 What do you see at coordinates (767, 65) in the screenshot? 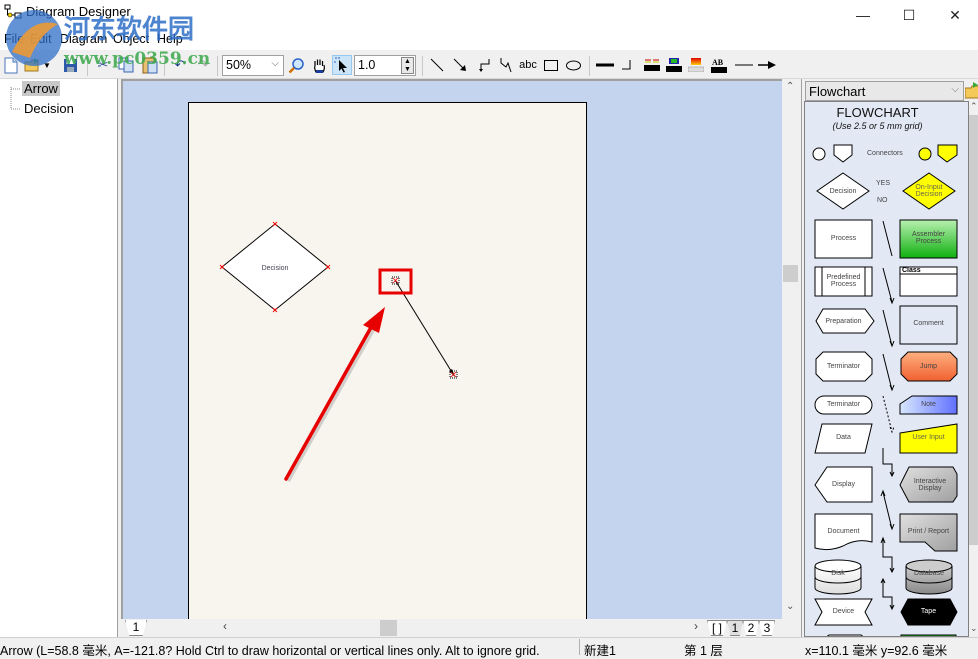
I see `line-end-arrow-button` at bounding box center [767, 65].